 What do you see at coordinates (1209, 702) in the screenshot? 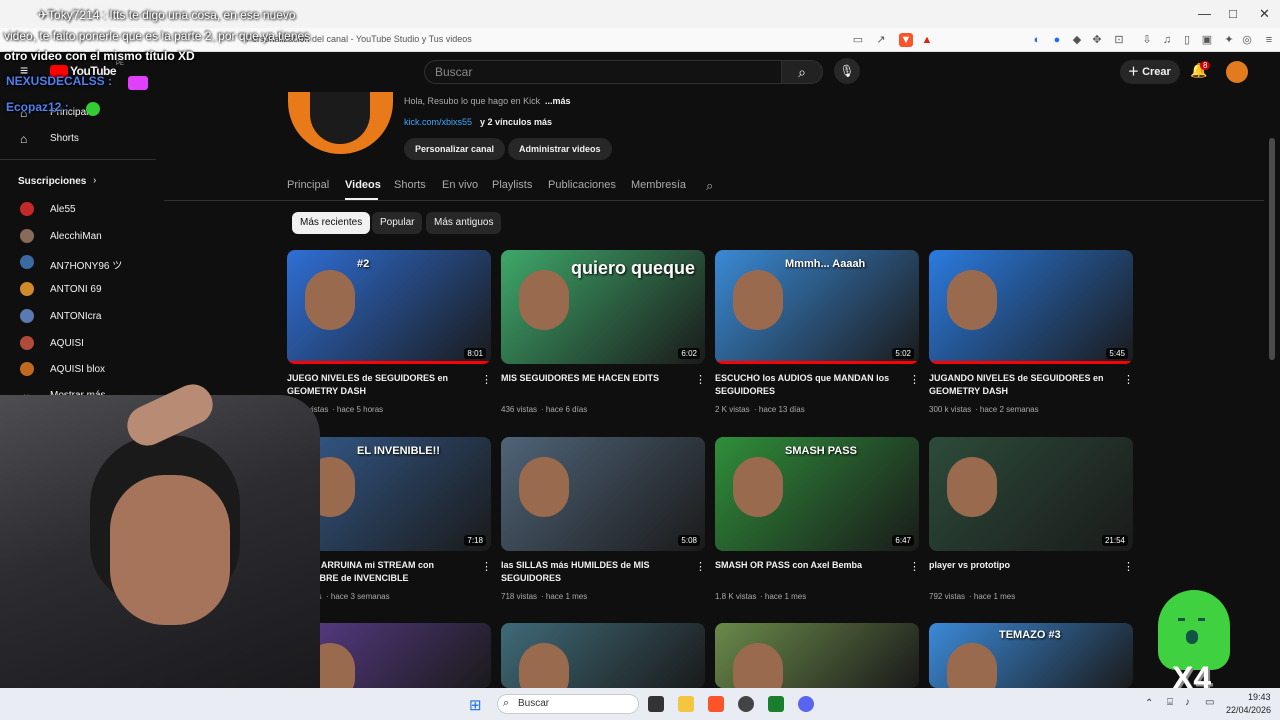
I see `battery-icon: ▭` at bounding box center [1209, 702].